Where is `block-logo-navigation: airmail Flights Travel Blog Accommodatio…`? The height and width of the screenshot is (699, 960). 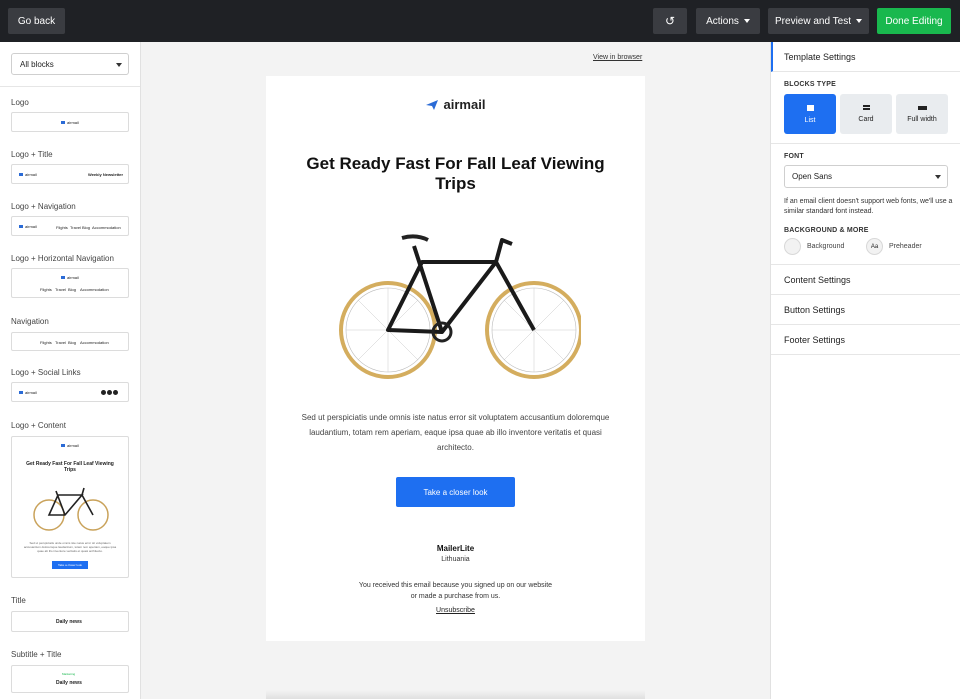
block-logo-navigation: airmail Flights Travel Blog Accommodatio… is located at coordinates (70, 226).